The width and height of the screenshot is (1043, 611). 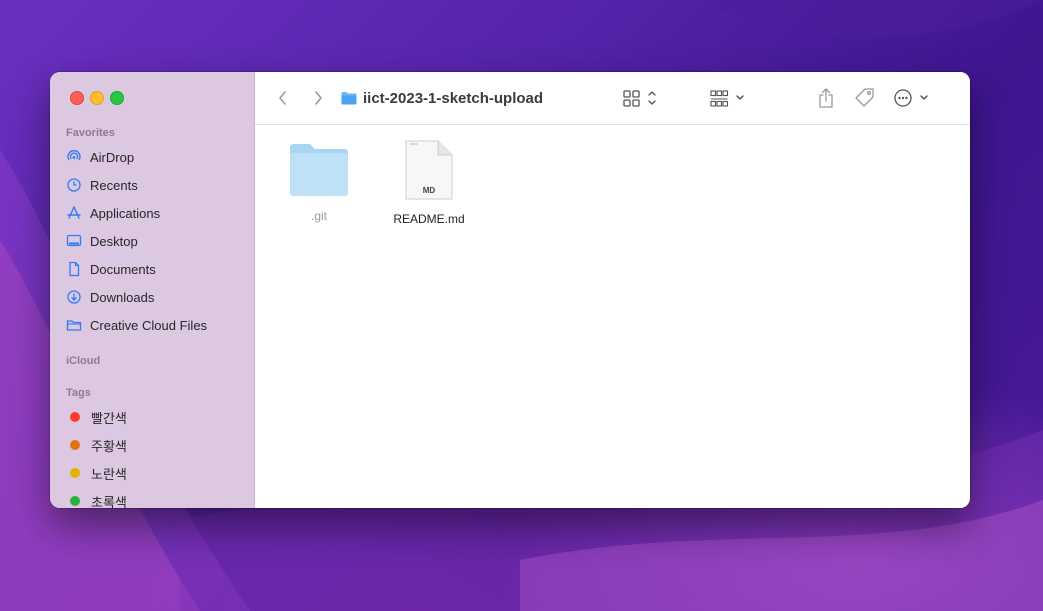 What do you see at coordinates (74, 241) in the screenshot?
I see `desktop-icon` at bounding box center [74, 241].